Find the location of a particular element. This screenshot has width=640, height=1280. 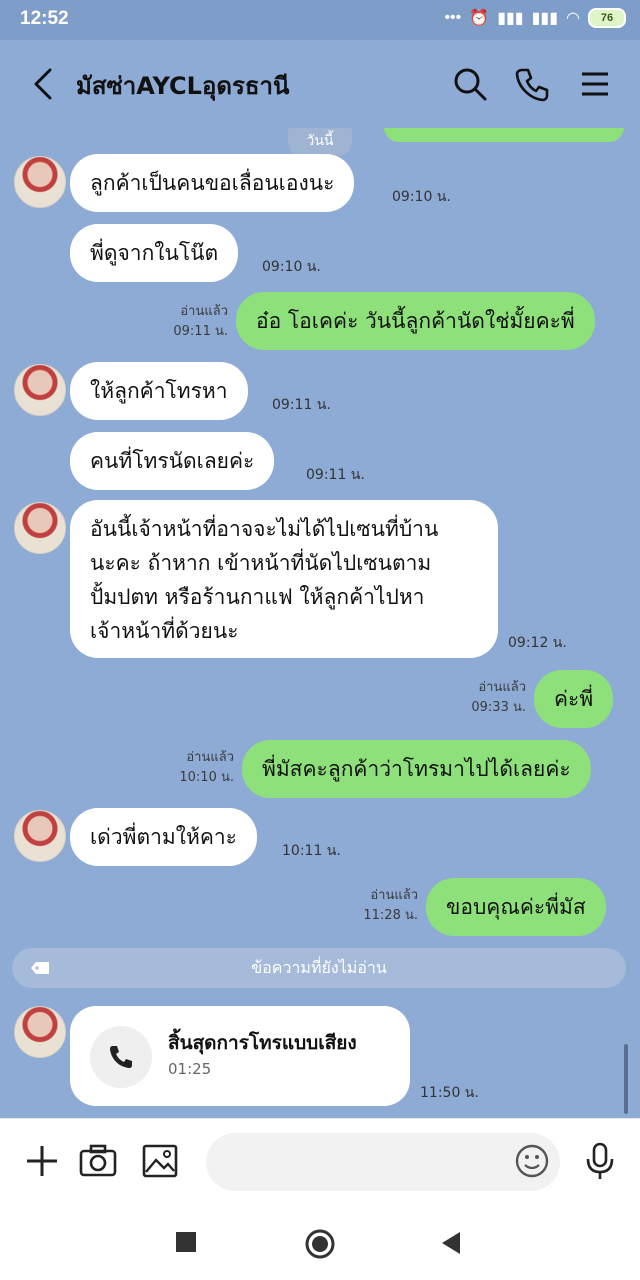

back-nav-icon is located at coordinates (451, 1243).